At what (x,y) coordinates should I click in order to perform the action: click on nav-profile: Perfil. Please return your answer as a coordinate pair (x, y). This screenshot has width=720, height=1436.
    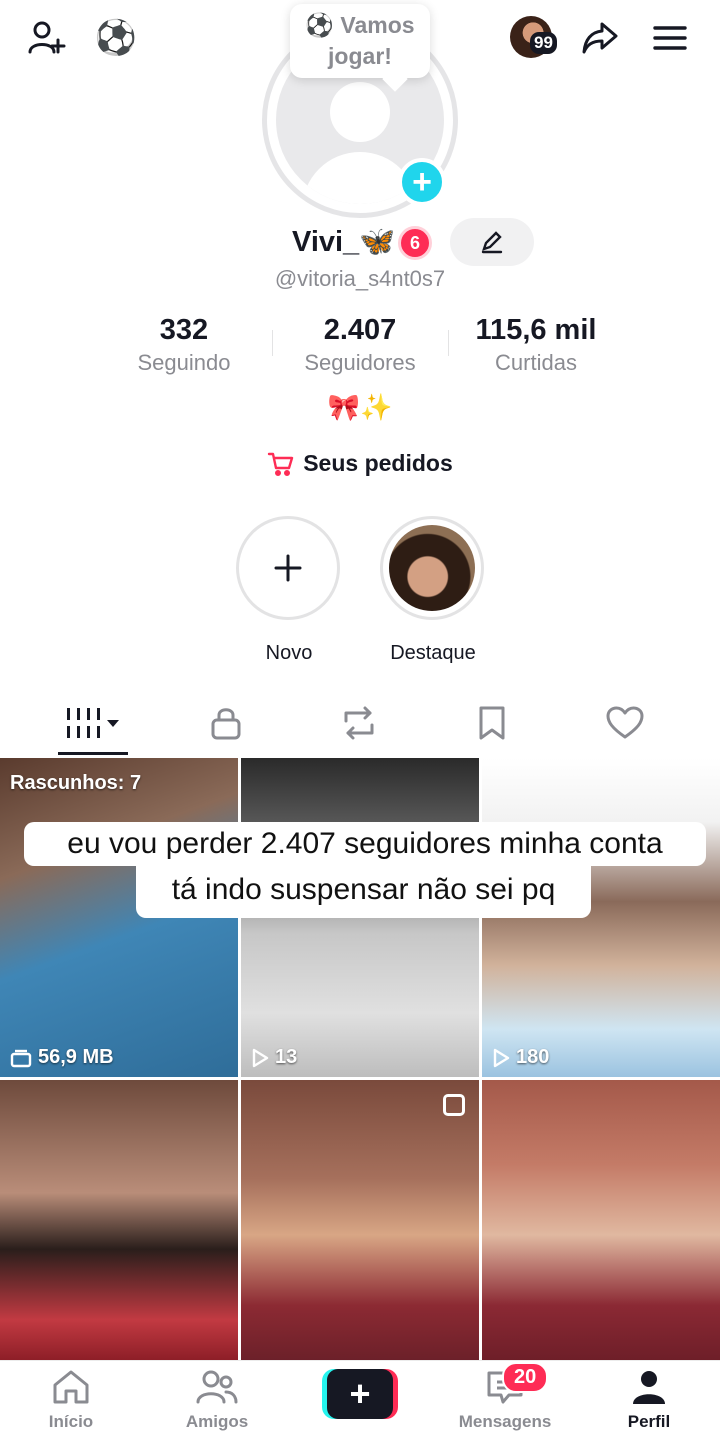
    Looking at the image, I should click on (649, 1400).